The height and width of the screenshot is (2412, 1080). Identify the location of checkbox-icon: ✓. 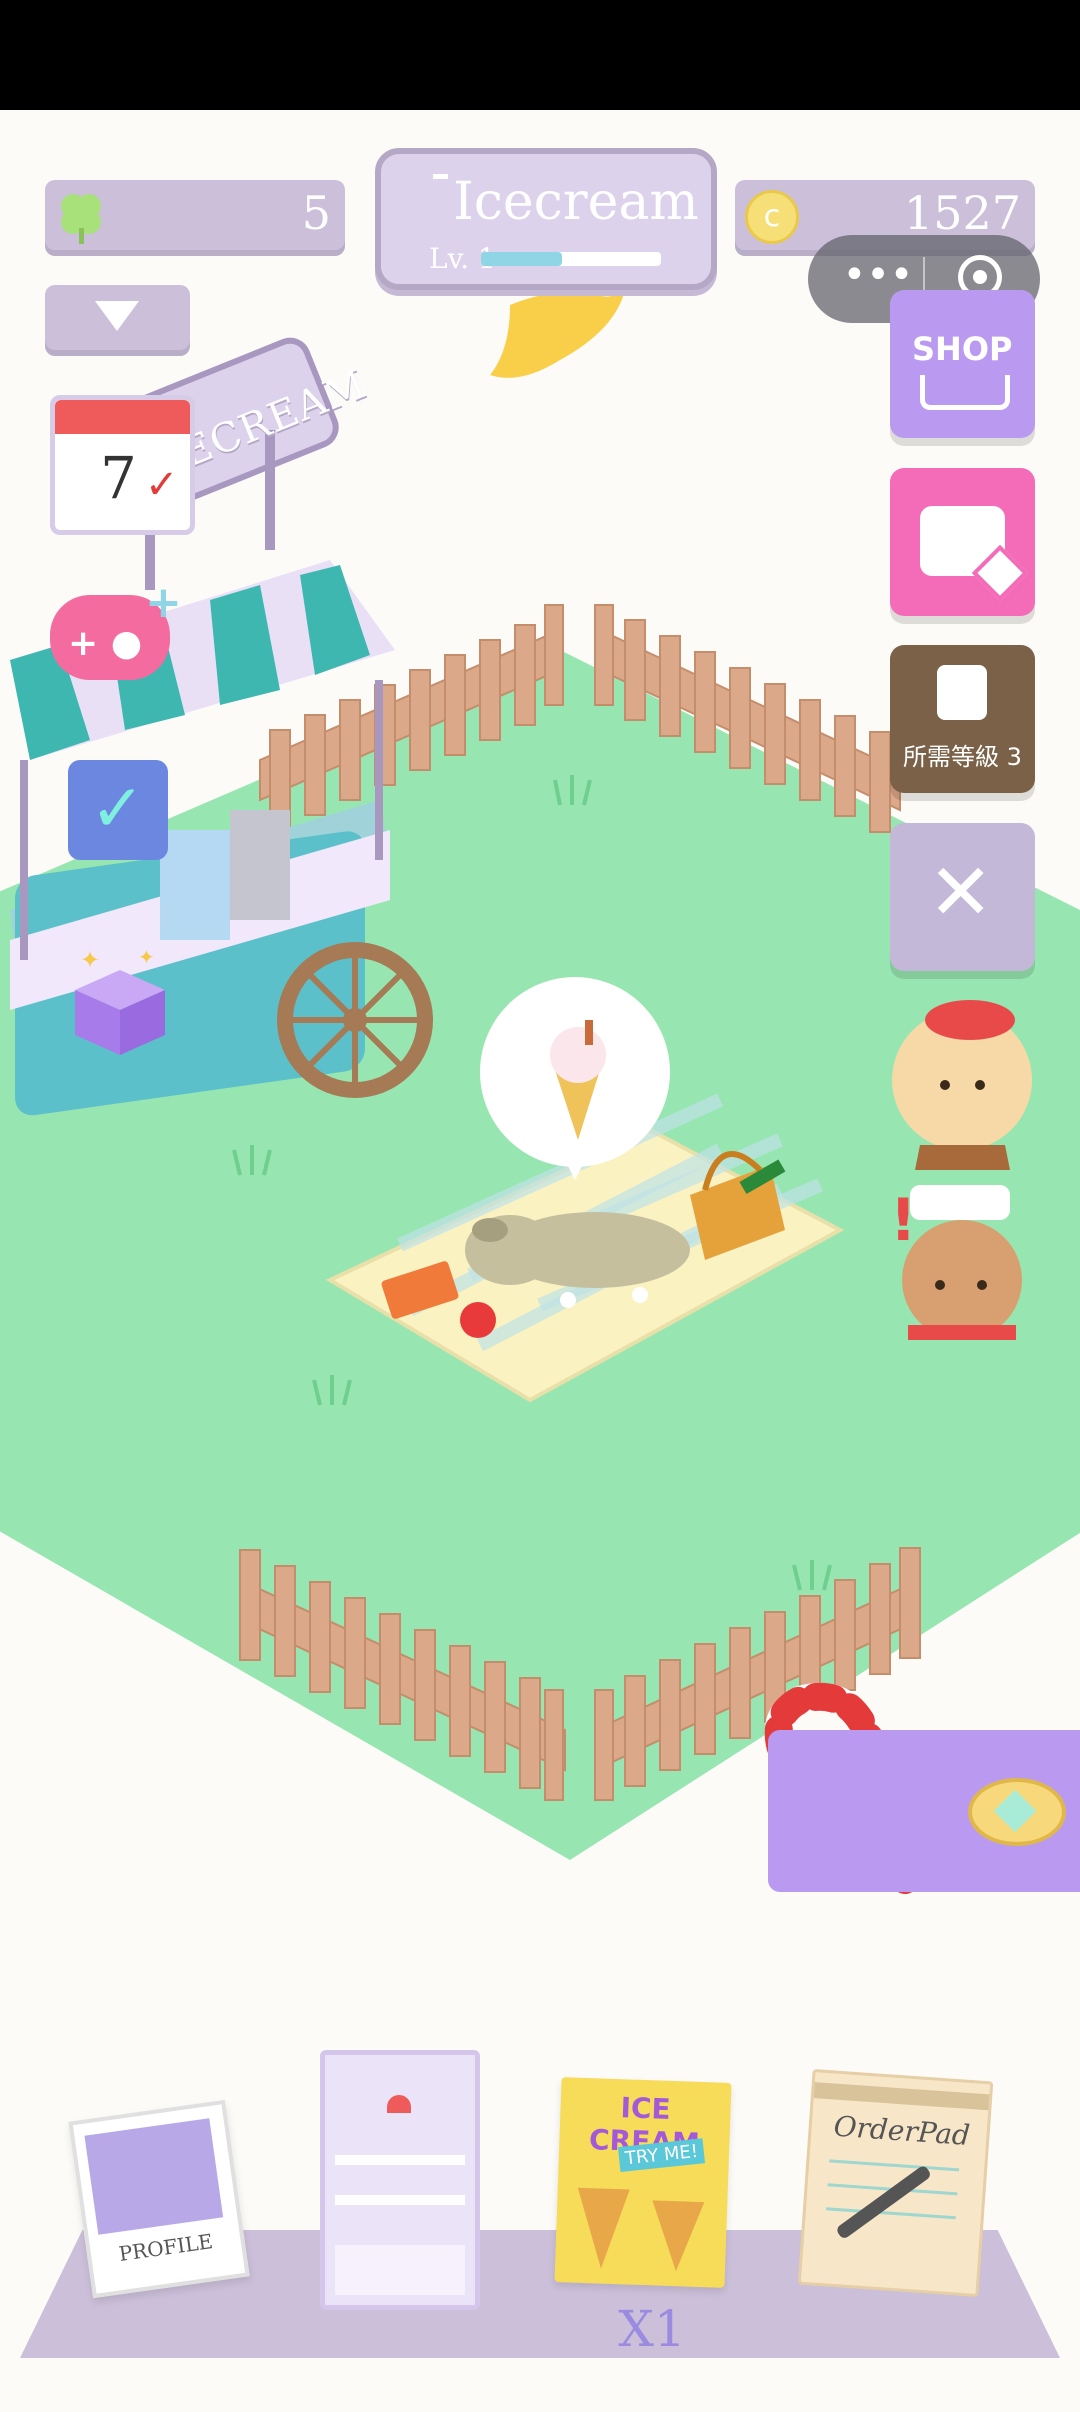
(118, 808).